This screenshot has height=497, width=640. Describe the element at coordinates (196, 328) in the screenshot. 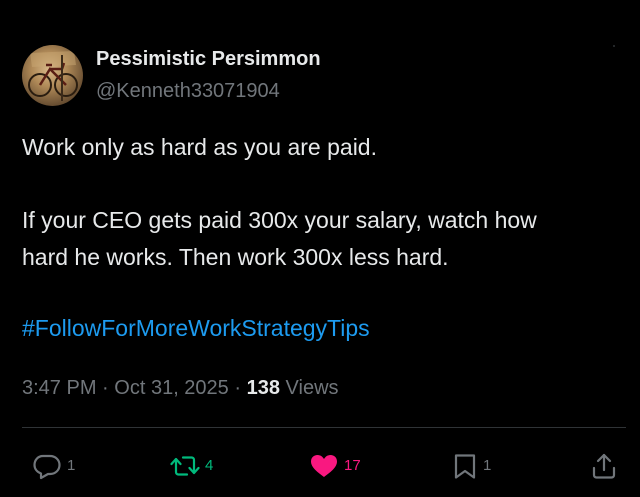

I see `hashtag-link: #FollowForMoreWorkStrategyTips` at that location.